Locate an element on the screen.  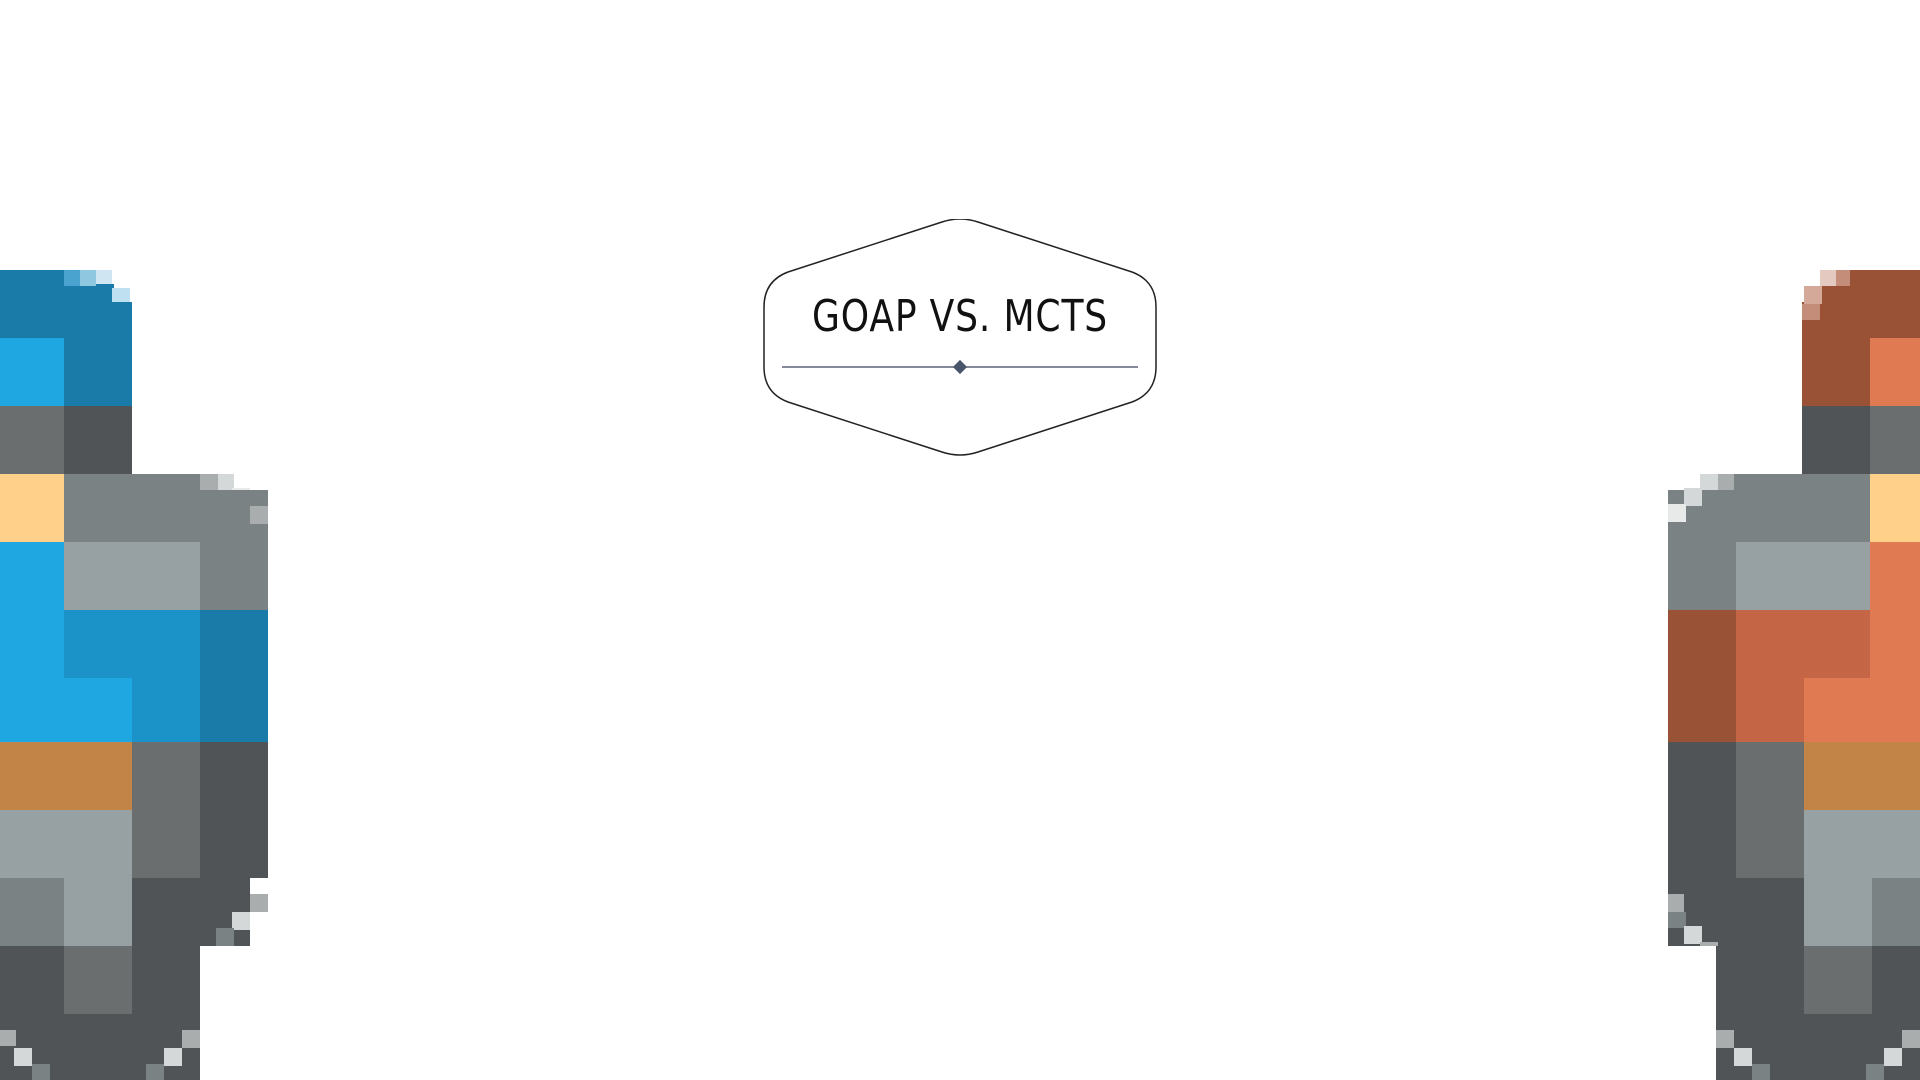
blue-knight-icon is located at coordinates (136, 540).